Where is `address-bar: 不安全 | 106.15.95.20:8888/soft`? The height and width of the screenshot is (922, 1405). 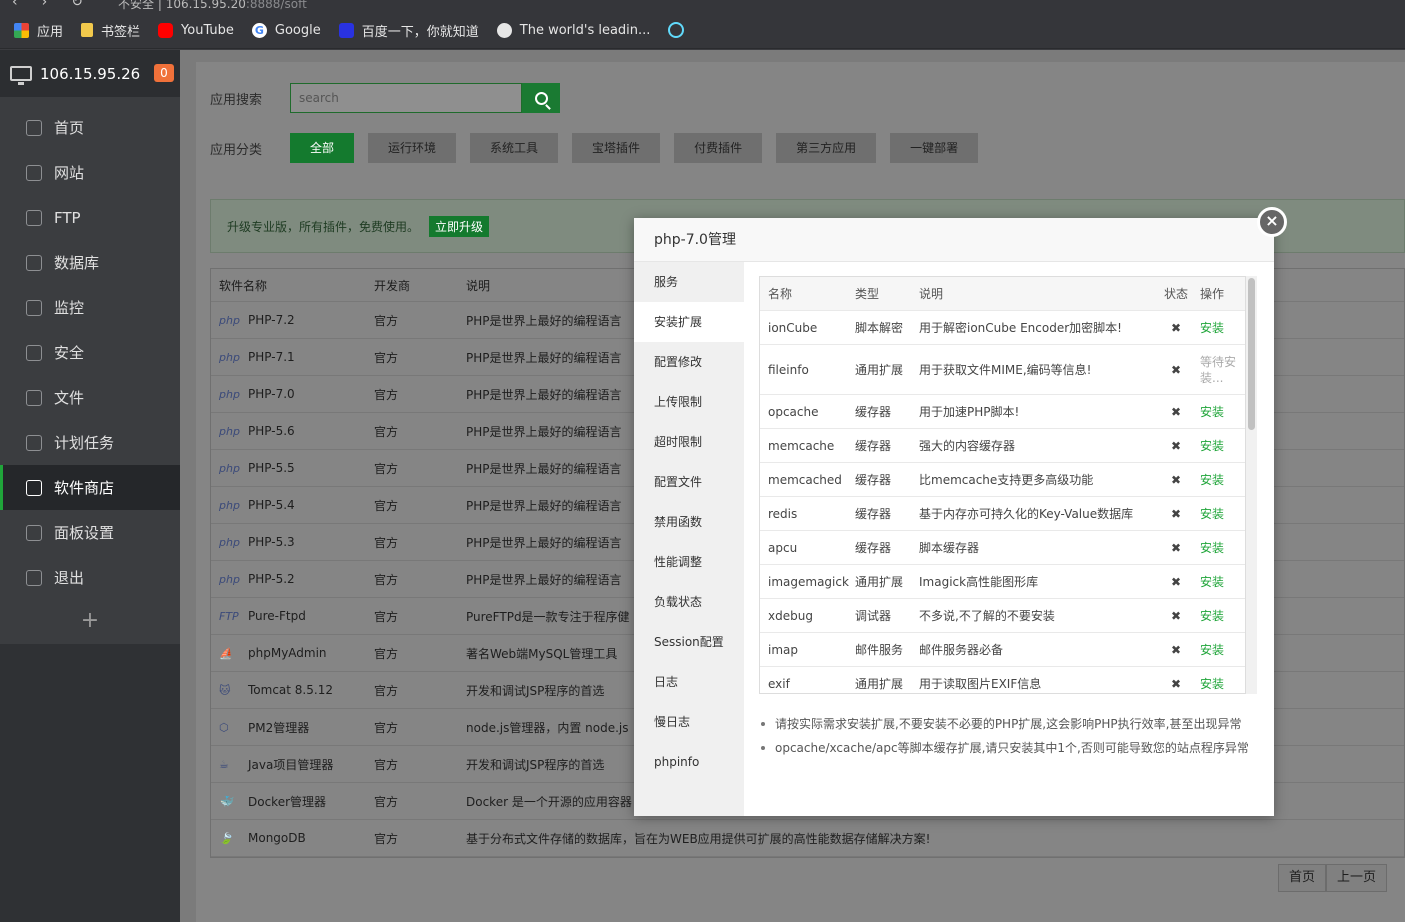 address-bar: 不安全 | 106.15.95.20:8888/soft is located at coordinates (212, 6).